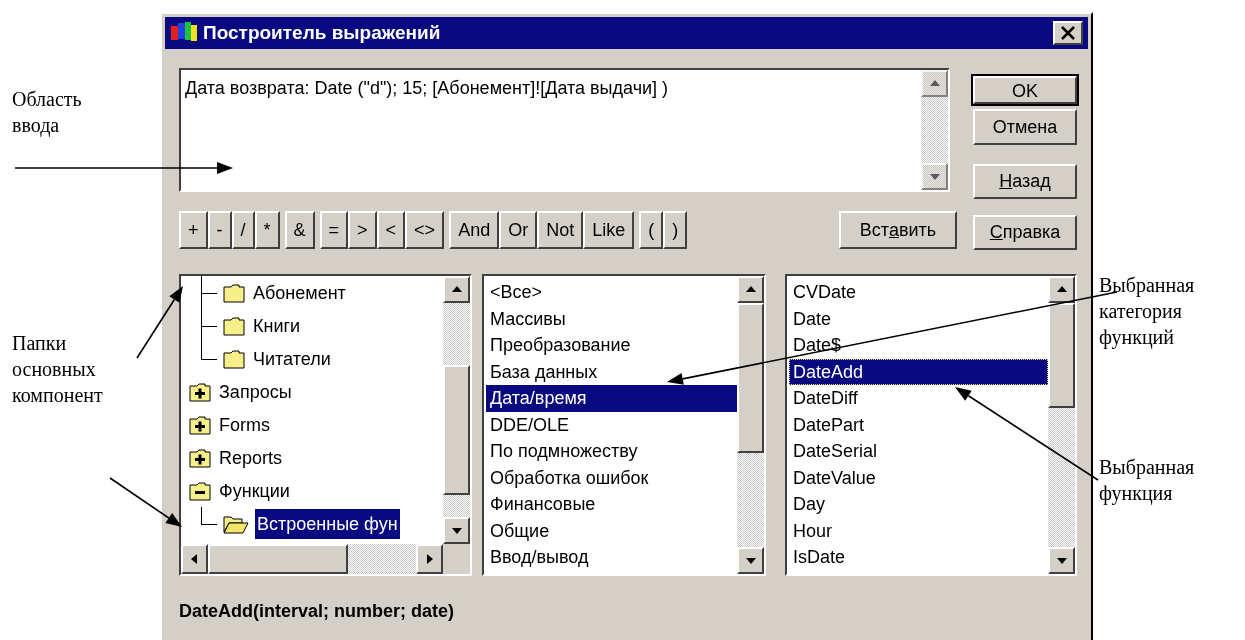 The image size is (1245, 640). What do you see at coordinates (518, 230) in the screenshot?
I see `operator-button: Or` at bounding box center [518, 230].